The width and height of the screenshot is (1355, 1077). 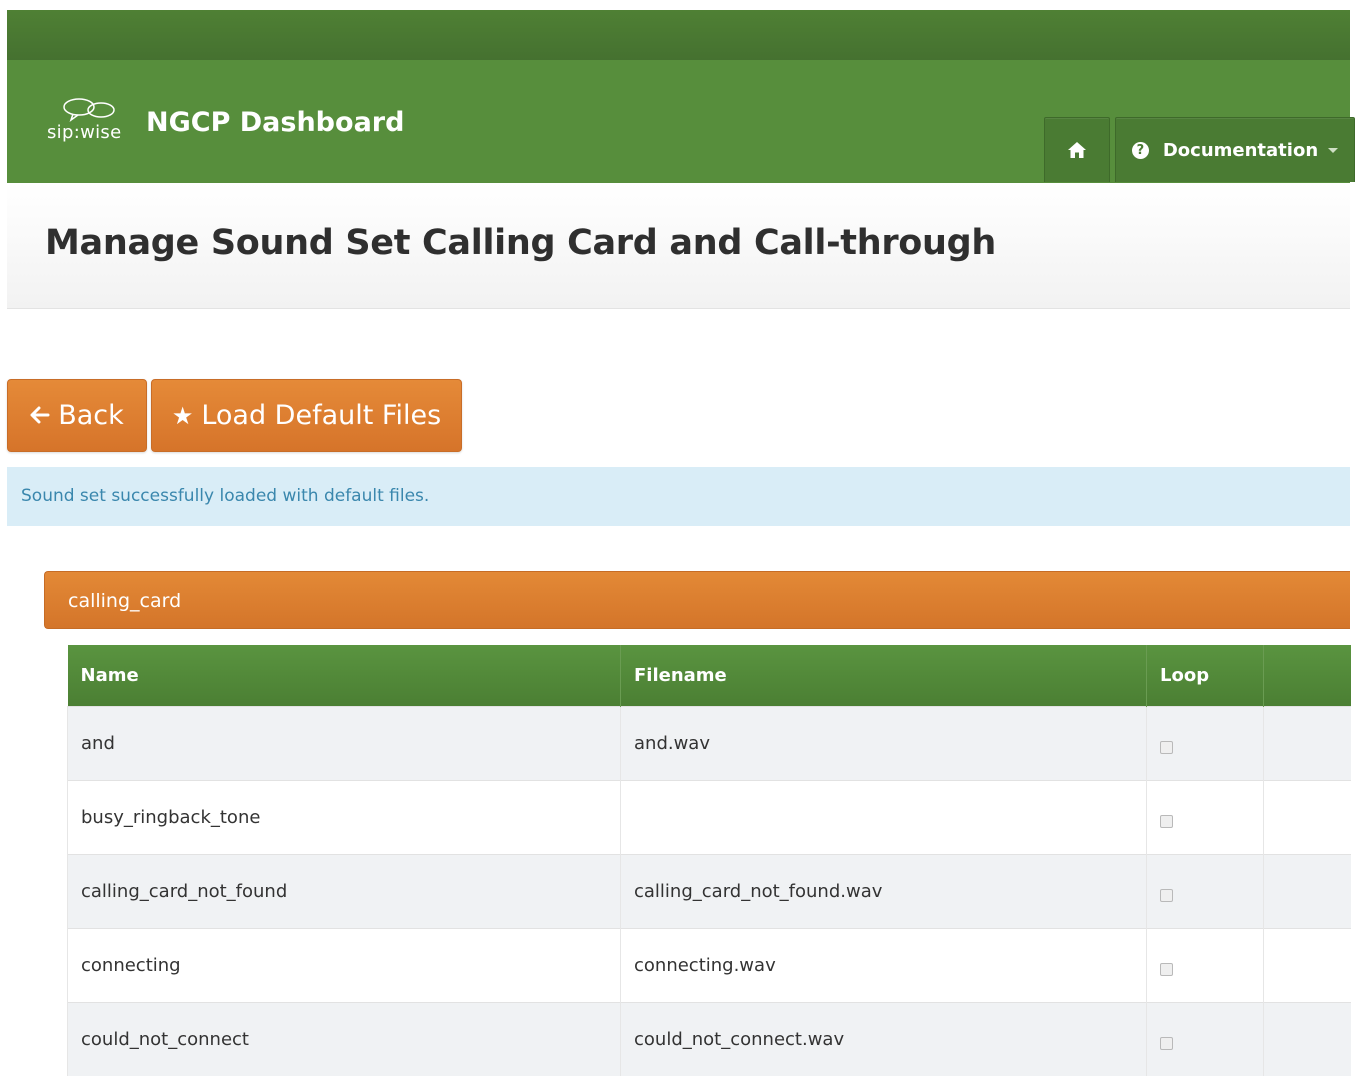 I want to click on home-icon, so click(x=1077, y=150).